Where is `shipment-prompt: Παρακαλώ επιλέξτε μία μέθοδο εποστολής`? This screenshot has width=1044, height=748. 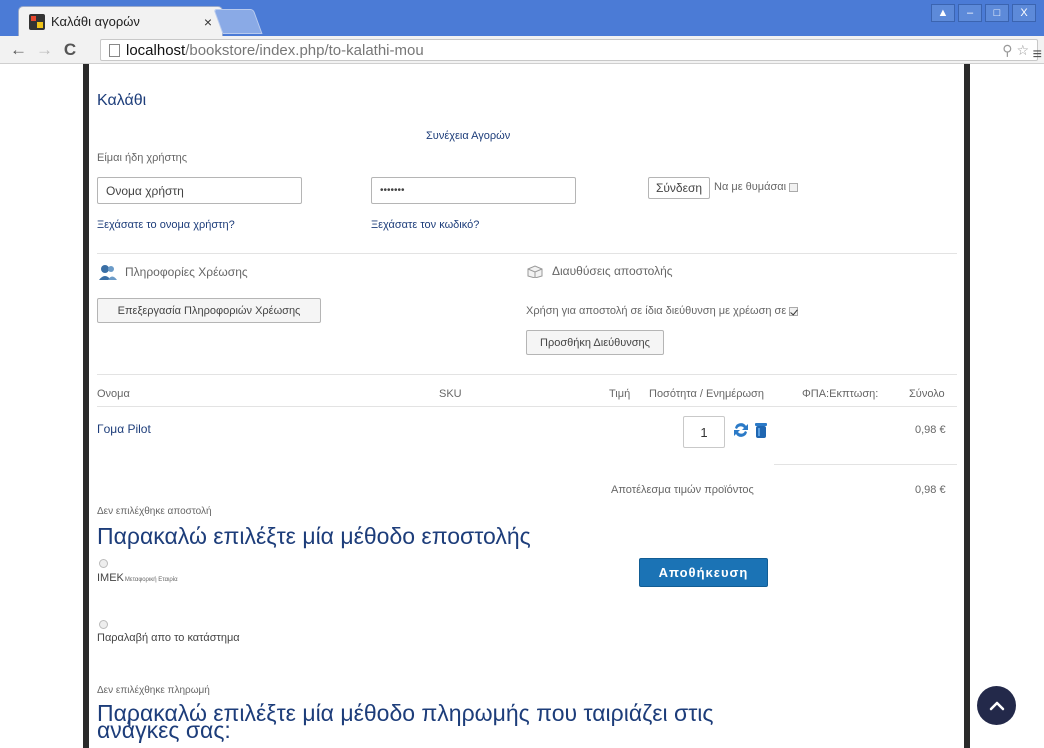 shipment-prompt: Παρακαλώ επιλέξτε μία μέθοδο εποστολής is located at coordinates (314, 536).